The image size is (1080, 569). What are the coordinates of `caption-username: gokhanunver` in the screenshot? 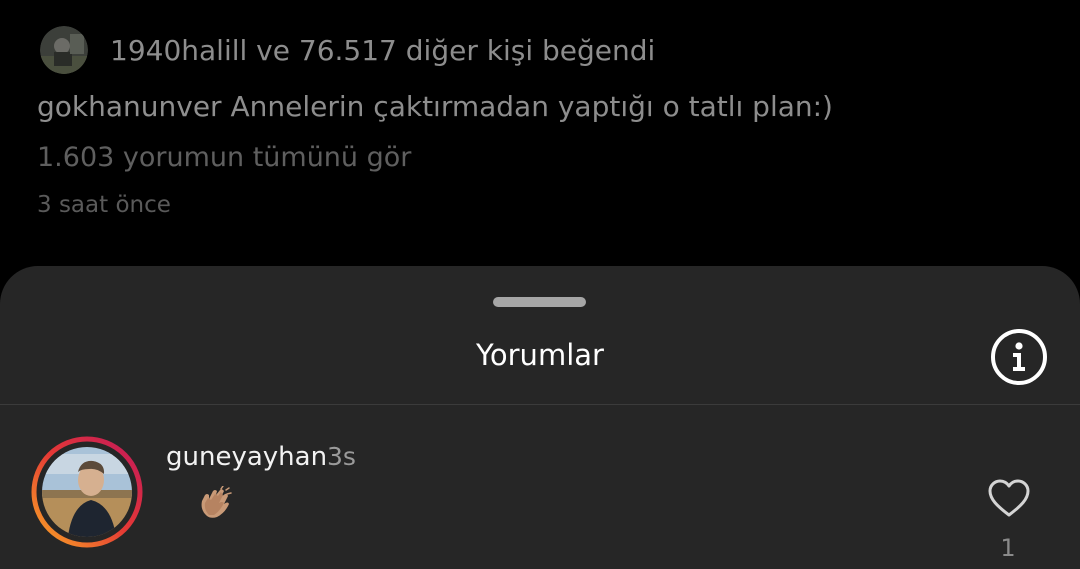 It's located at (129, 106).